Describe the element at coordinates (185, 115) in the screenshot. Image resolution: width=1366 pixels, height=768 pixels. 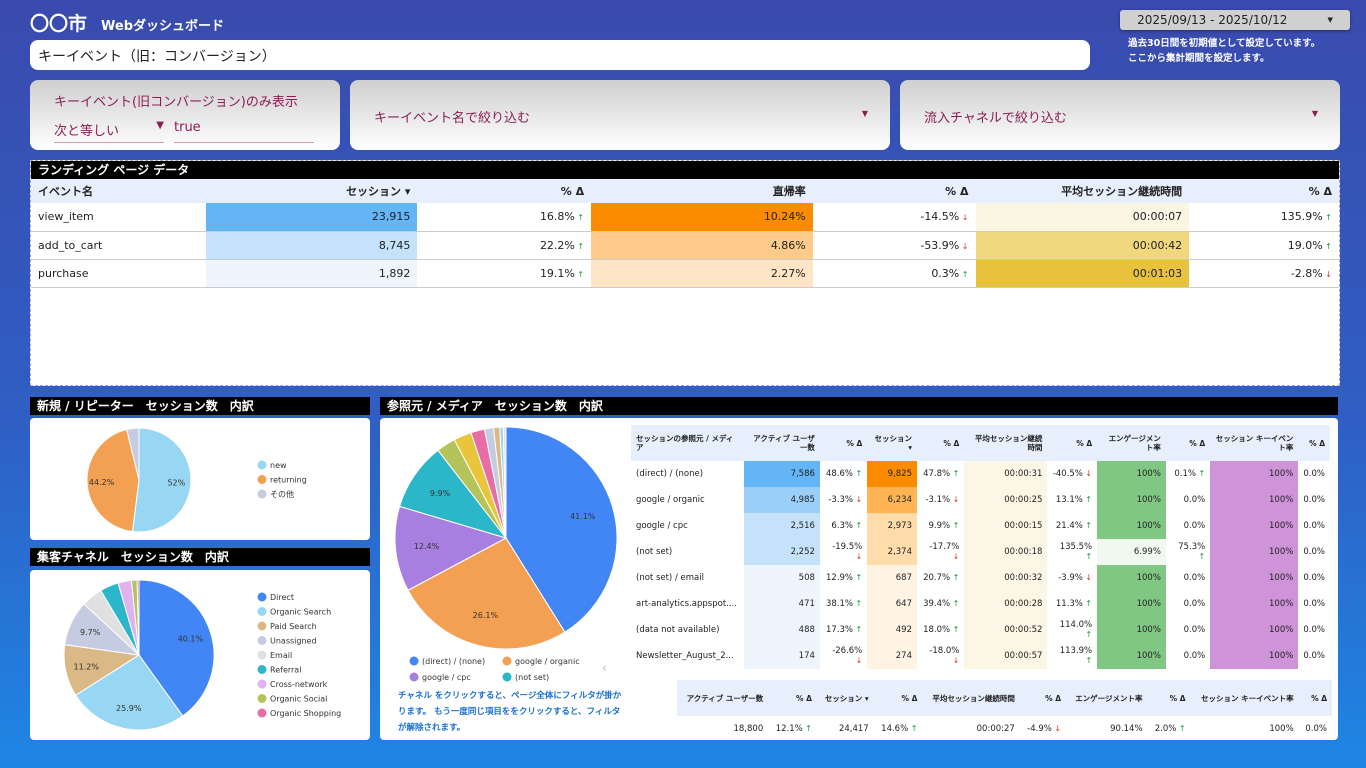
I see `keyevent-only-filter: キーイベント(旧コンバージョン)のみ表示 次と等しい ▼ true` at that location.